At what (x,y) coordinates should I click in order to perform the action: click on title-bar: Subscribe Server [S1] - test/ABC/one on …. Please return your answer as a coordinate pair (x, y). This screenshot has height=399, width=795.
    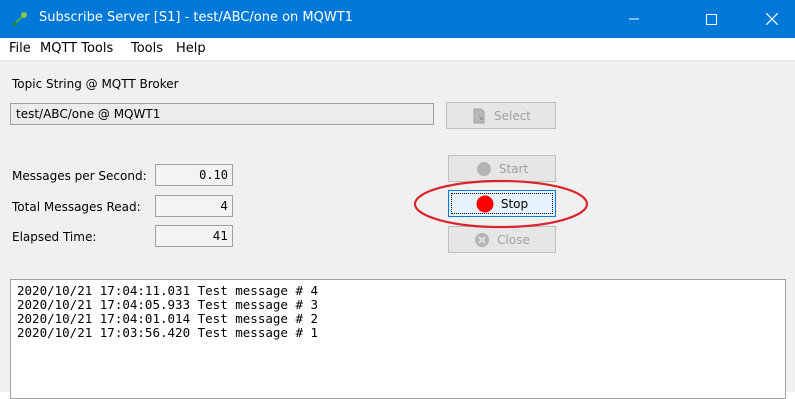
    Looking at the image, I should click on (397, 19).